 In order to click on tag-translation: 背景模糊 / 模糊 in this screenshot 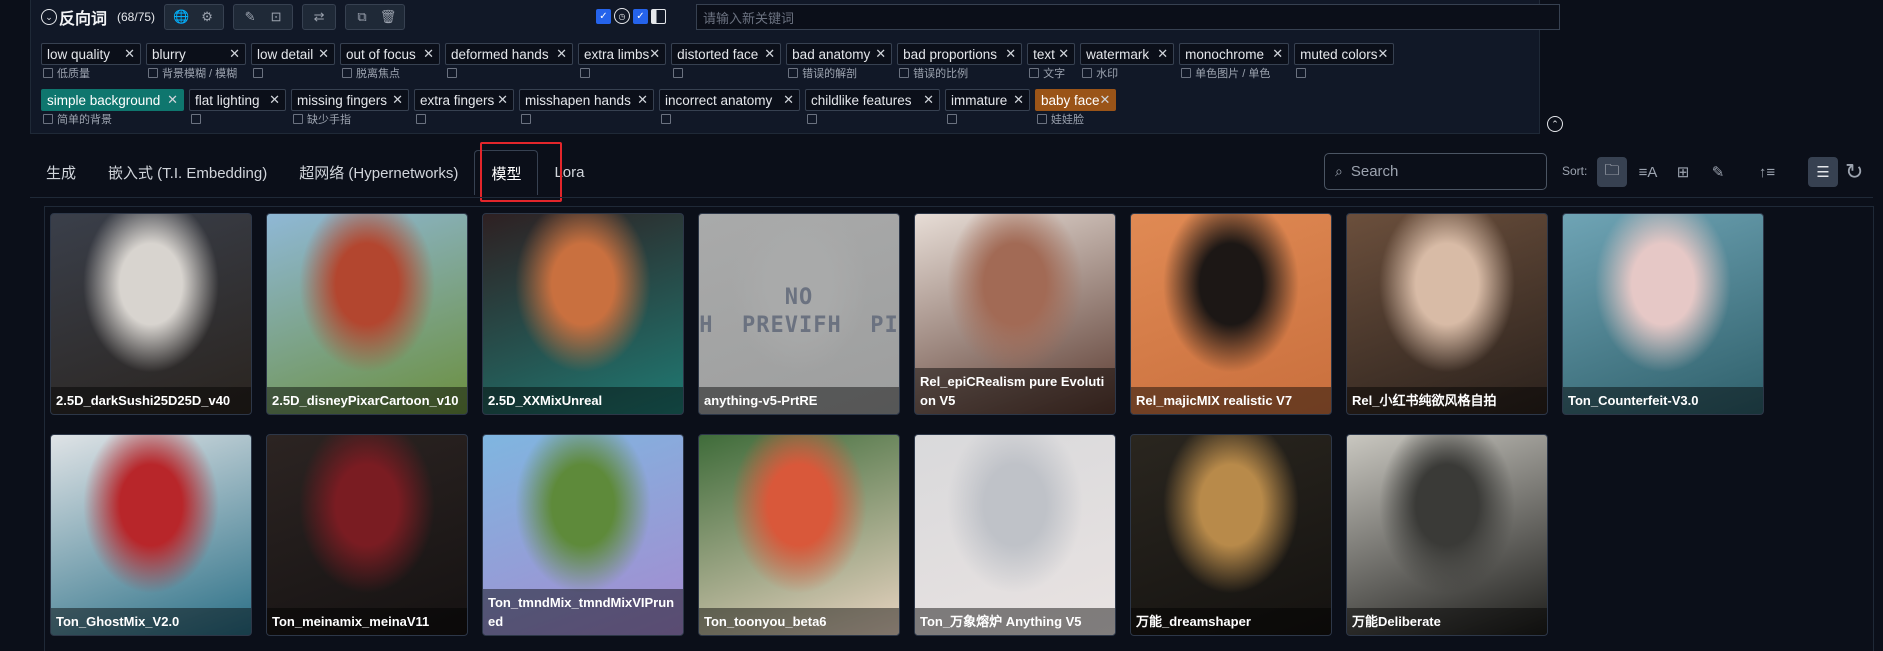, I will do `click(196, 73)`.